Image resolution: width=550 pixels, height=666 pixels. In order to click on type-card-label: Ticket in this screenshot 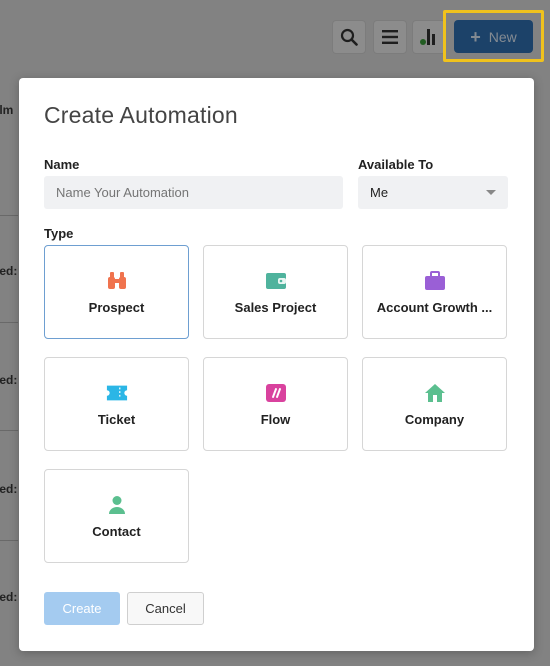, I will do `click(116, 419)`.